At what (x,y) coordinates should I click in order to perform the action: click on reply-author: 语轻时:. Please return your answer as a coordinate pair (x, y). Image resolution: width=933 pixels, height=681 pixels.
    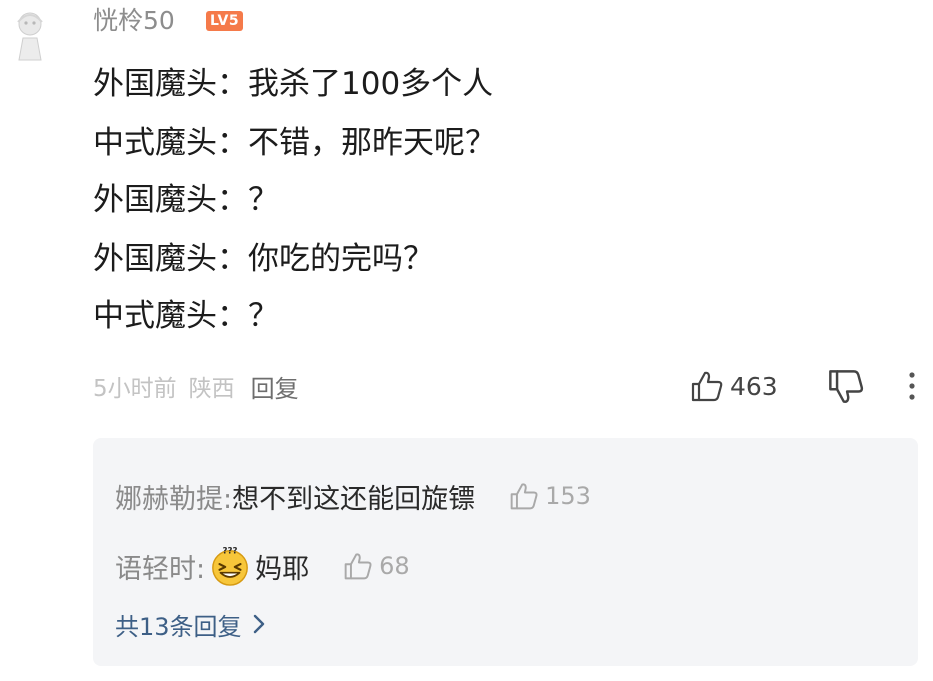
    Looking at the image, I should click on (160, 566).